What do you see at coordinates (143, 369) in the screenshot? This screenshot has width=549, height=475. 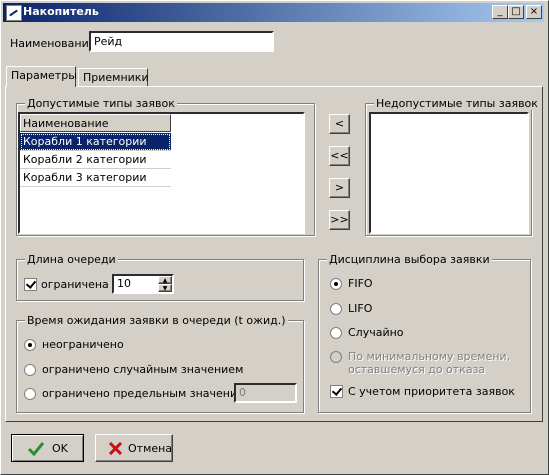 I see `wait-random-label: ограничено случайным значением` at bounding box center [143, 369].